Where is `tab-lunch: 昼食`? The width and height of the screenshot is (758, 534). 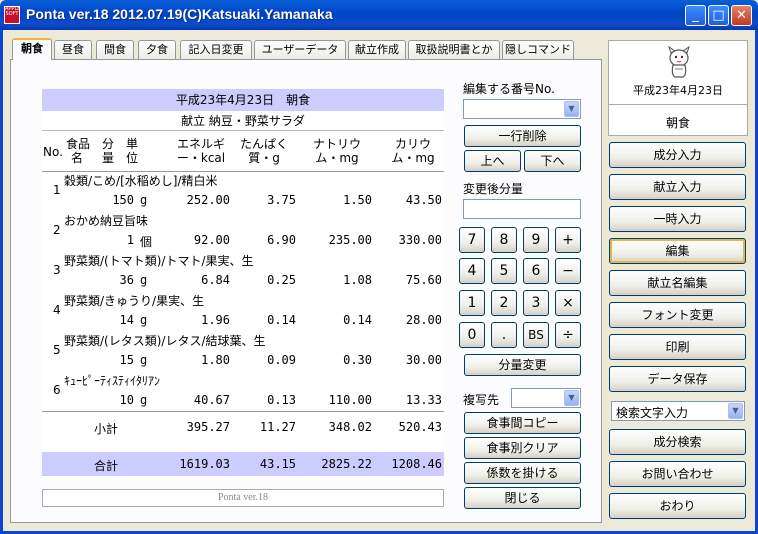
tab-lunch: 昼食 is located at coordinates (73, 49).